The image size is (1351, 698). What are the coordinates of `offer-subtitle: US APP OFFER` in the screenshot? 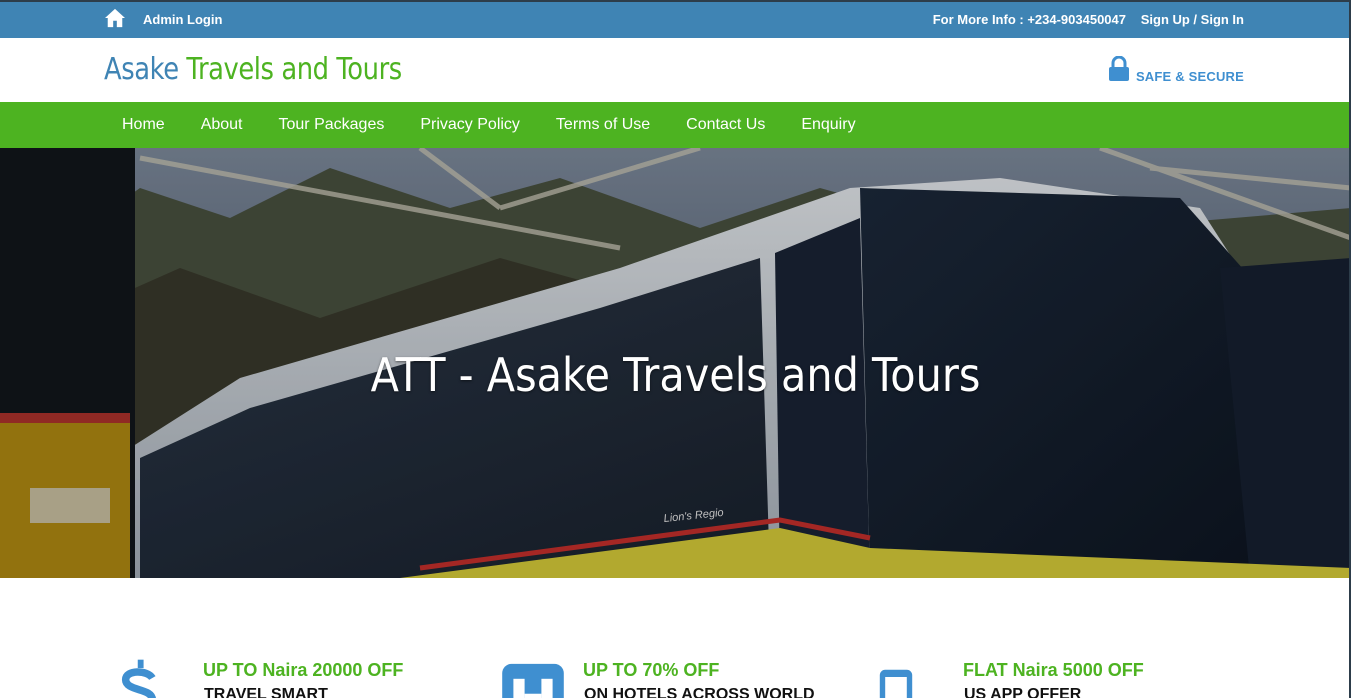 It's located at (1023, 692).